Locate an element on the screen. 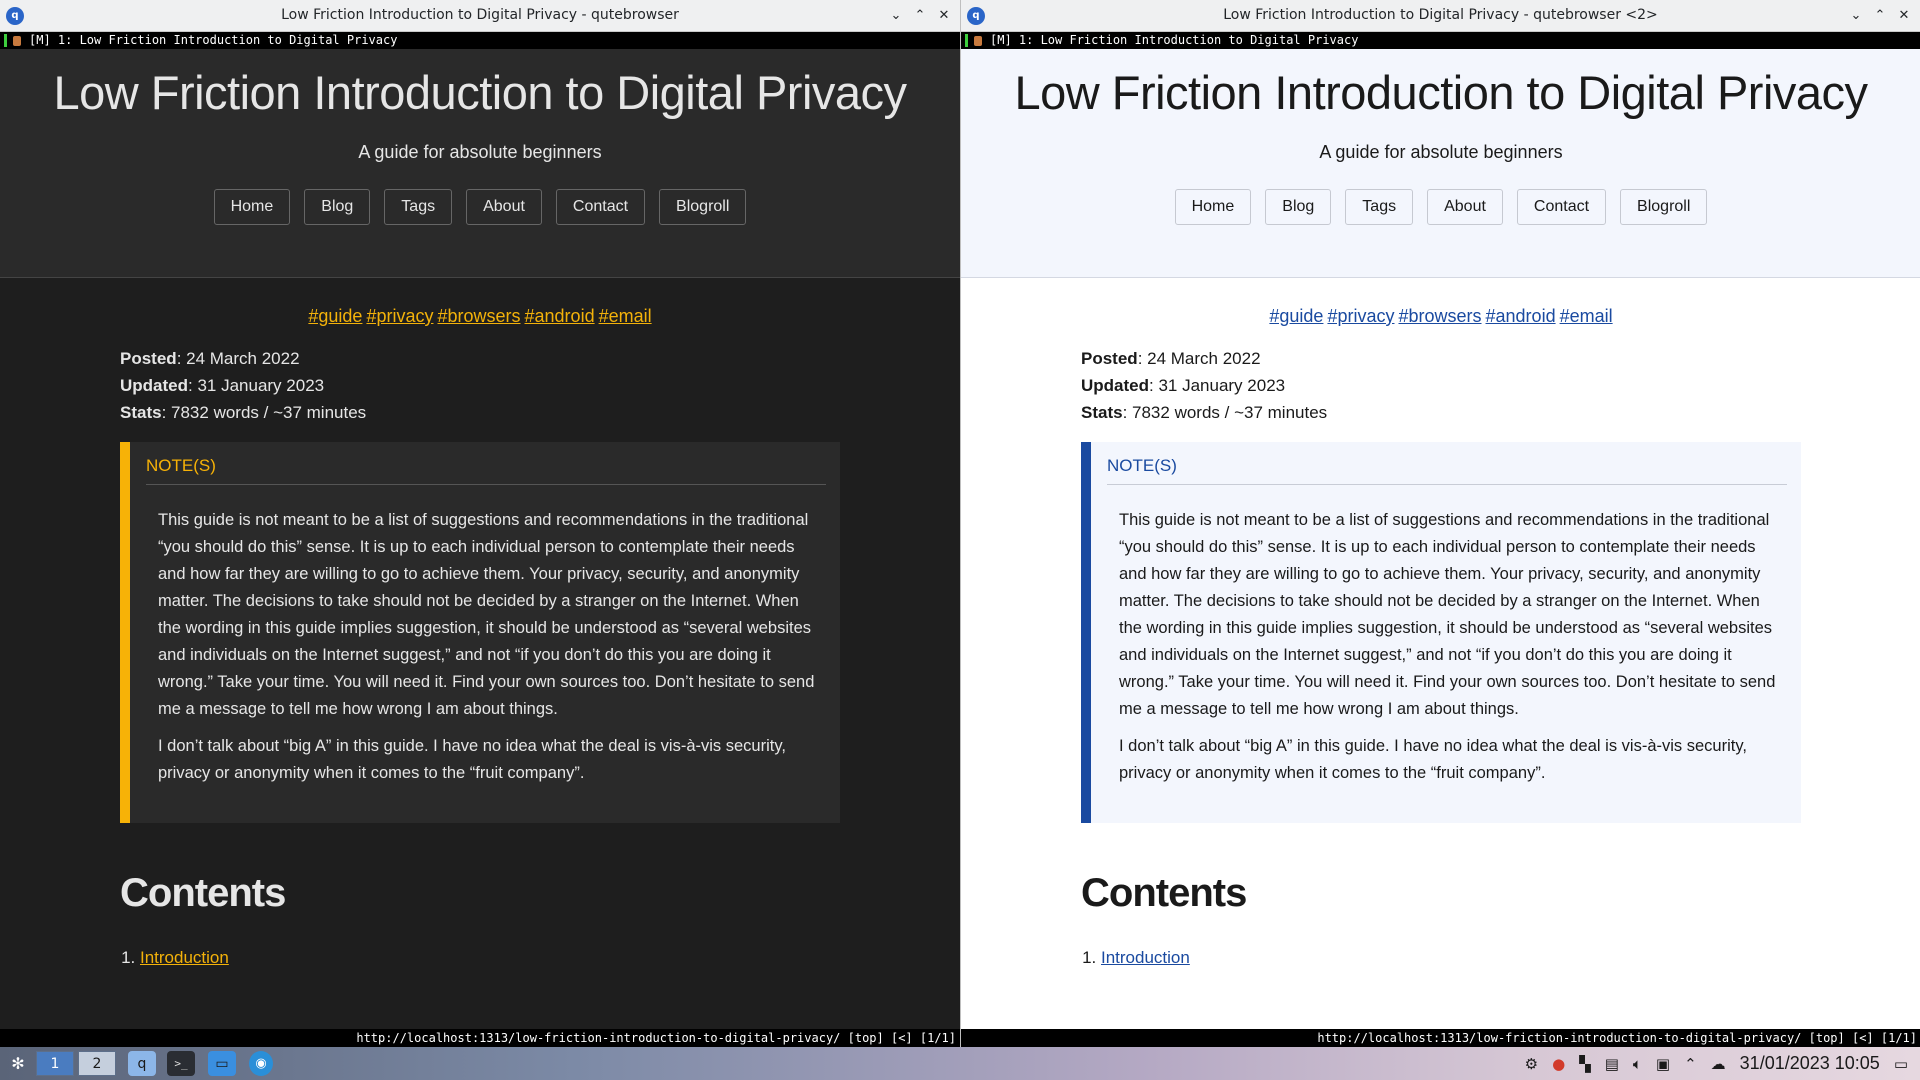  clipboard-tray-icon: ▤ is located at coordinates (1612, 1064).